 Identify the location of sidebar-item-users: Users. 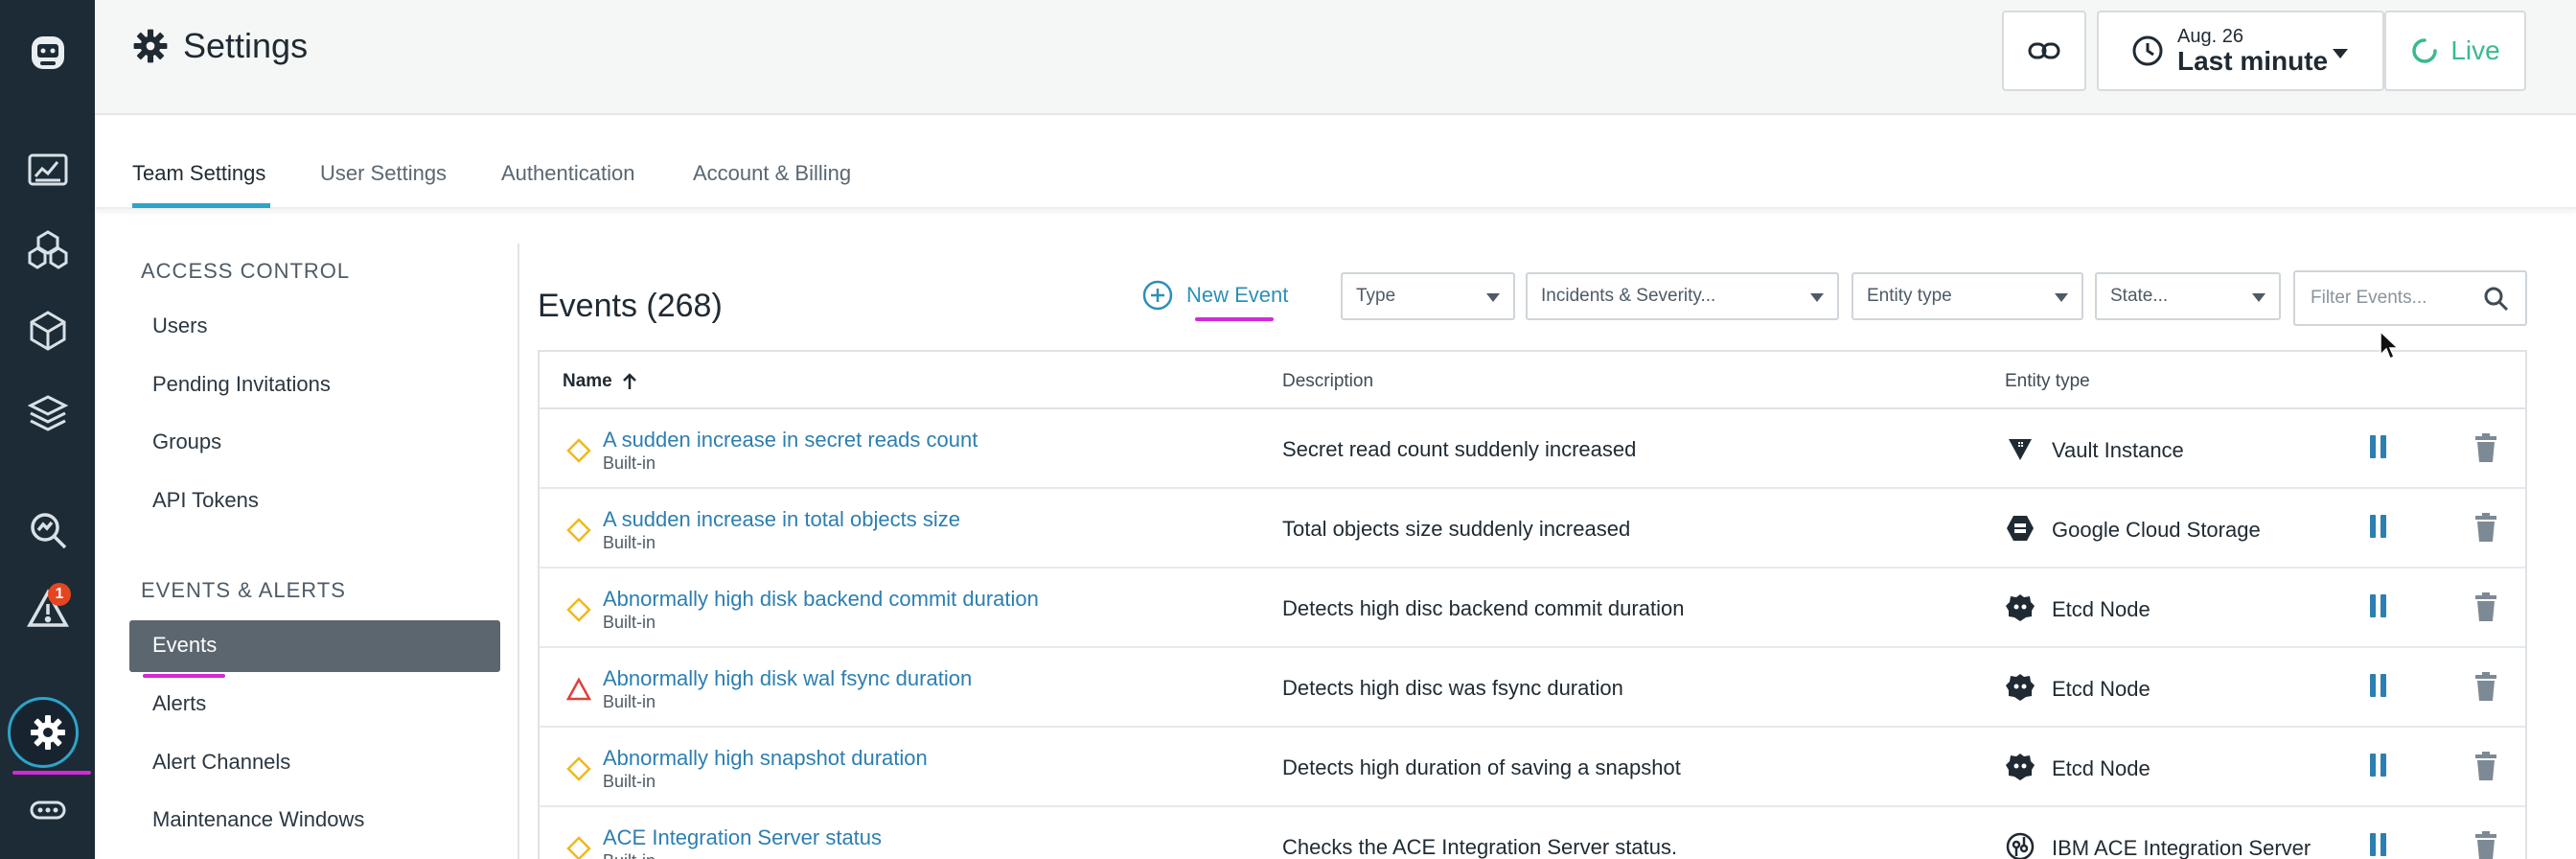
(179, 325).